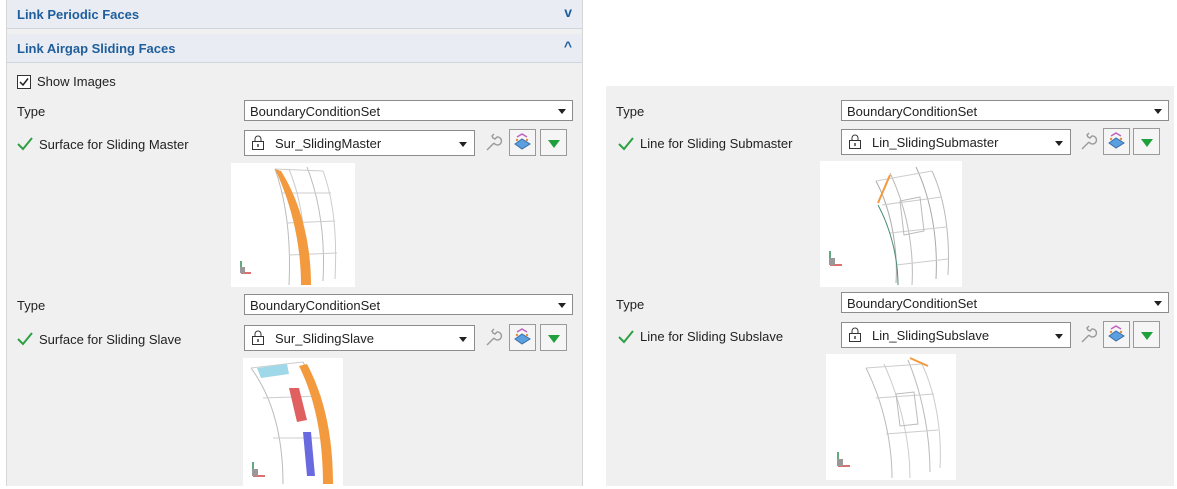 This screenshot has height=489, width=1177. What do you see at coordinates (325, 338) in the screenshot?
I see `surface-slave-value: Sur_SlidingSlave` at bounding box center [325, 338].